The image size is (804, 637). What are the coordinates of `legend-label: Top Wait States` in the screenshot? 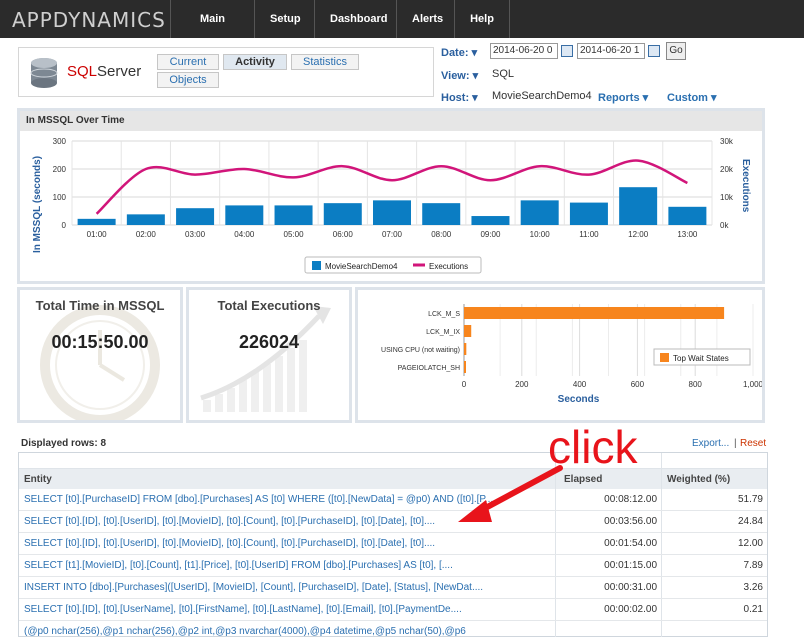 It's located at (701, 358).